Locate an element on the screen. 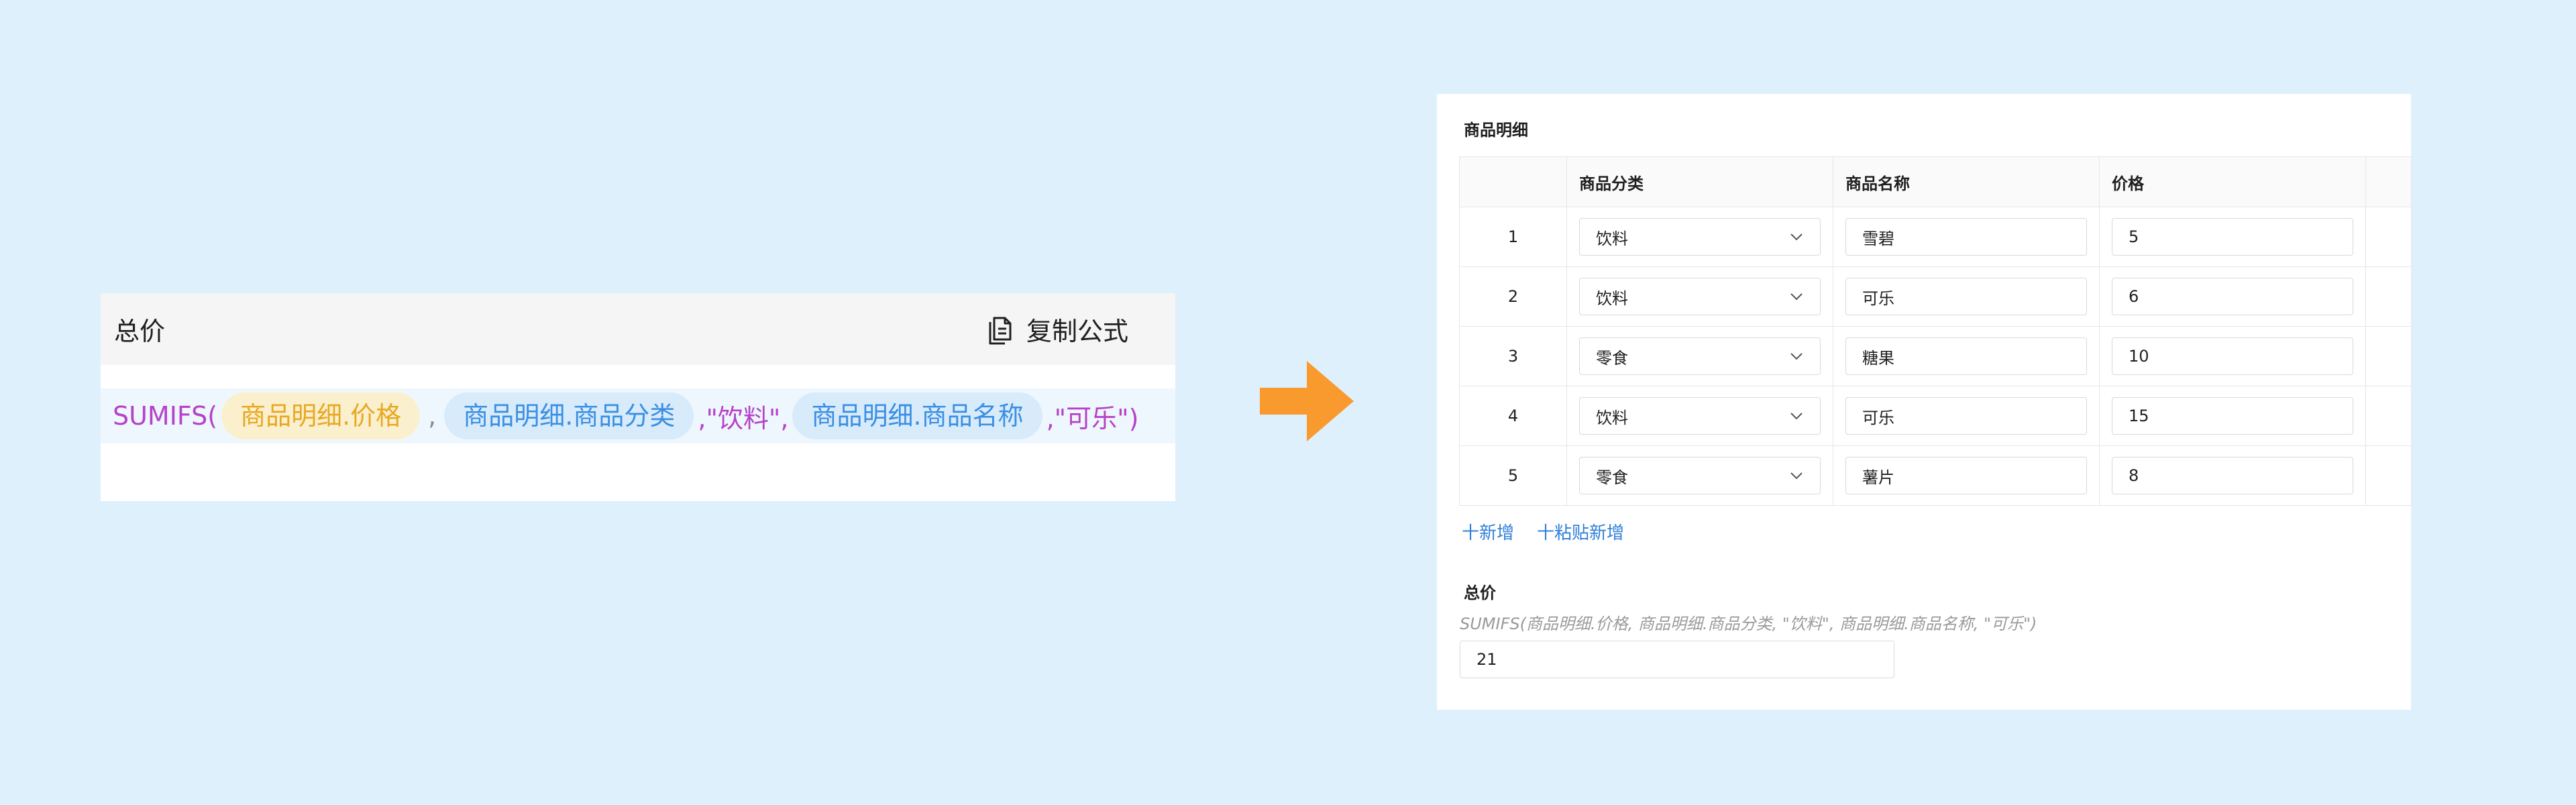 This screenshot has width=2576, height=805. price-input: 10 is located at coordinates (2232, 356).